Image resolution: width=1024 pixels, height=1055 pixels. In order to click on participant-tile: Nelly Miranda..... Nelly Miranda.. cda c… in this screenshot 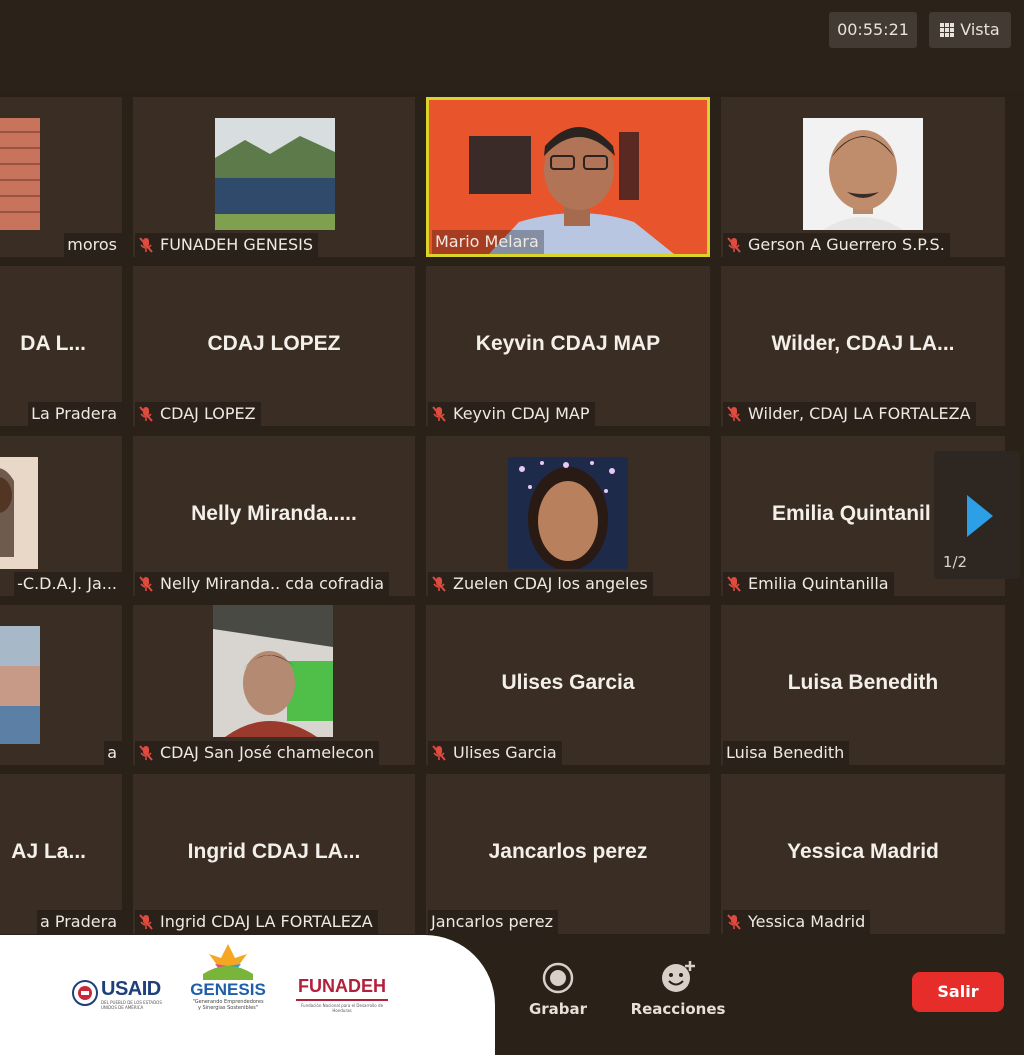, I will do `click(274, 516)`.